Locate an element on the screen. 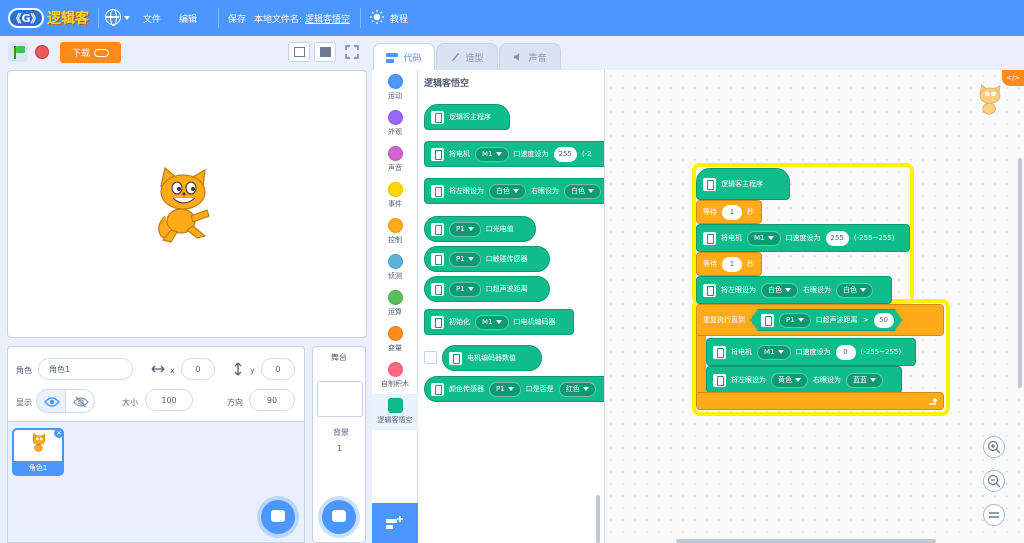 The height and width of the screenshot is (543, 1024). green-flag-button is located at coordinates (18, 52).